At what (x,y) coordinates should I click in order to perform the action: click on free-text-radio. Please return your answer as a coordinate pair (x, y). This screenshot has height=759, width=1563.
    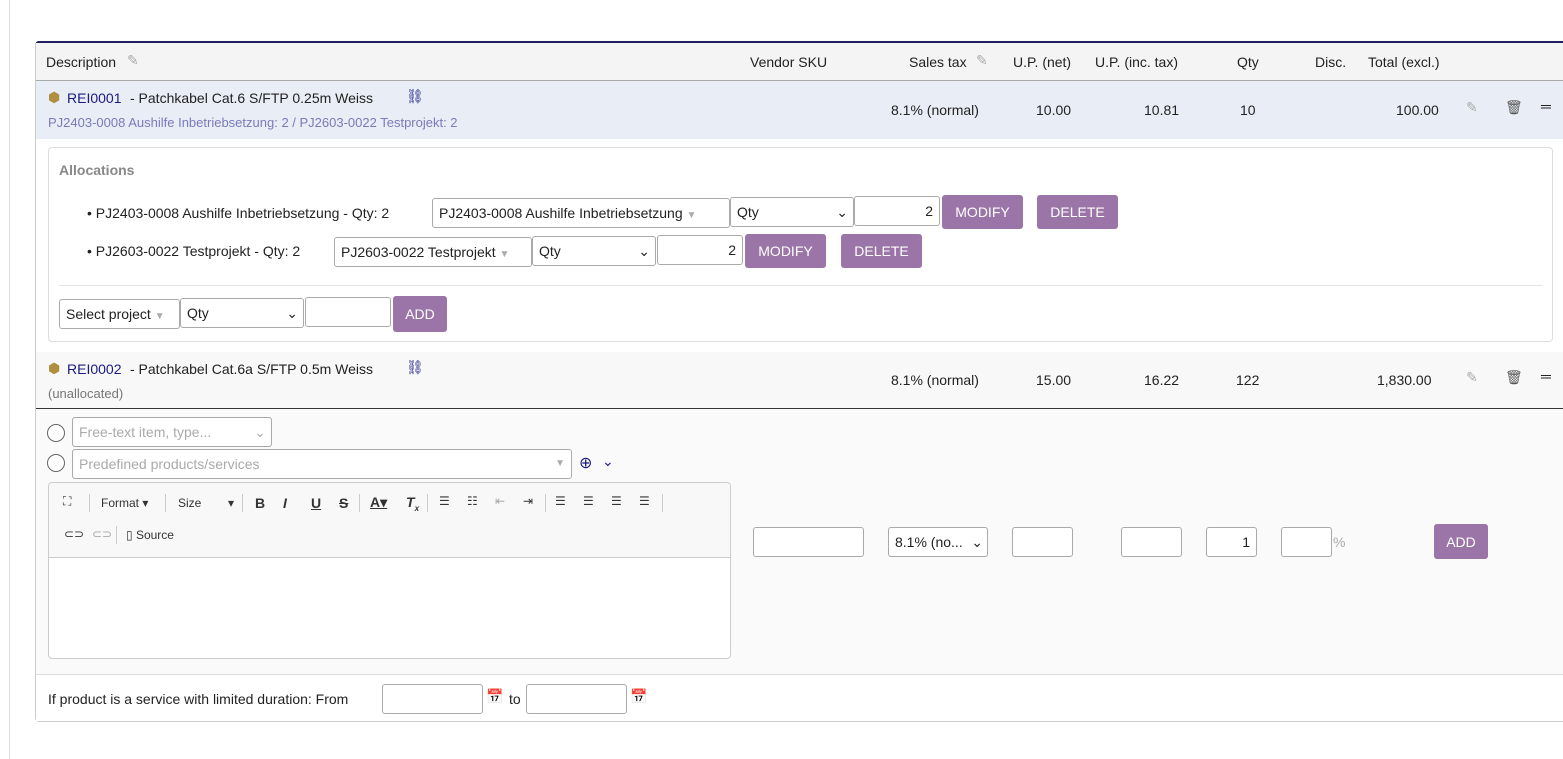
    Looking at the image, I should click on (56, 433).